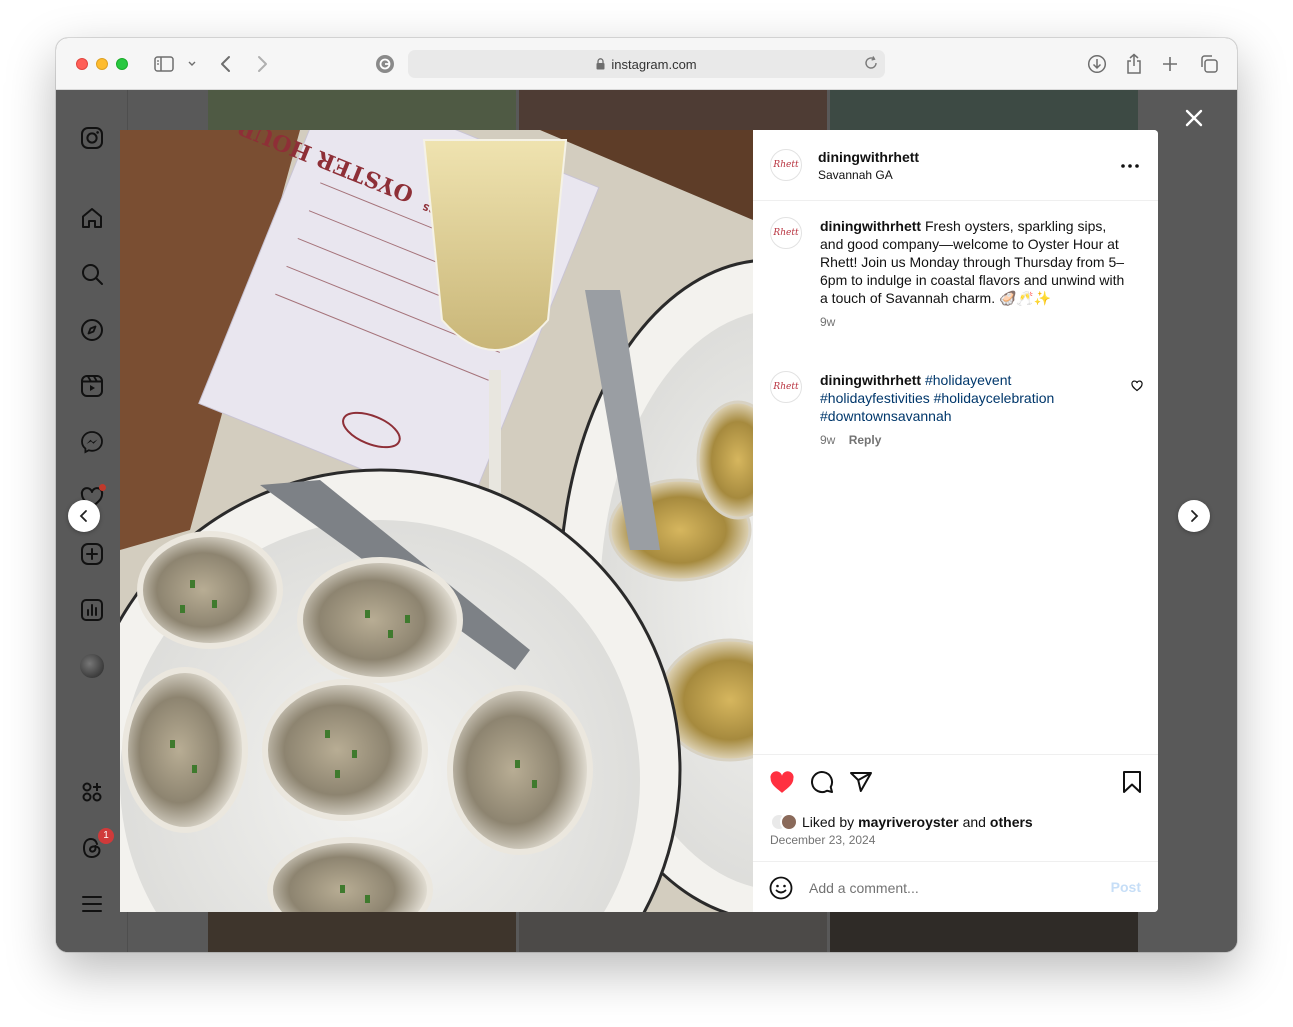 The image size is (1293, 1027). What do you see at coordinates (164, 64) in the screenshot?
I see `sidebar-toggle-icon` at bounding box center [164, 64].